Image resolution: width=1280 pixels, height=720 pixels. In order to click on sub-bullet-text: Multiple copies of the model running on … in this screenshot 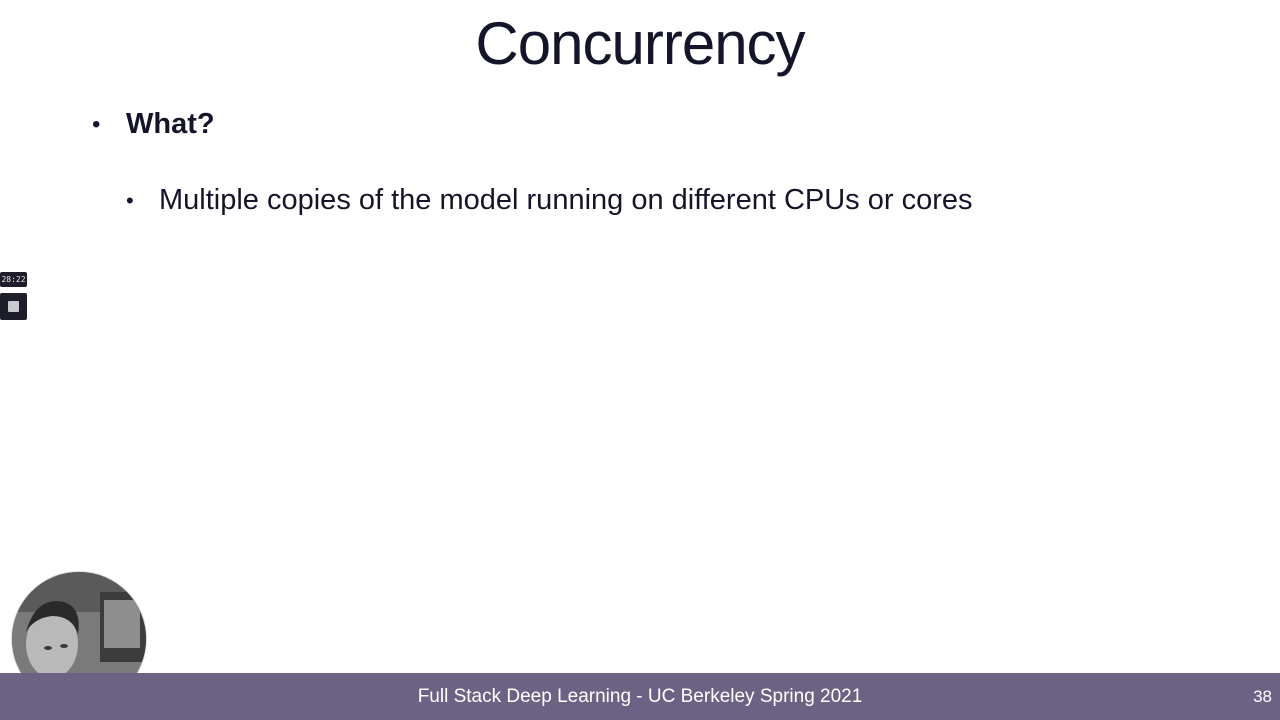, I will do `click(566, 200)`.